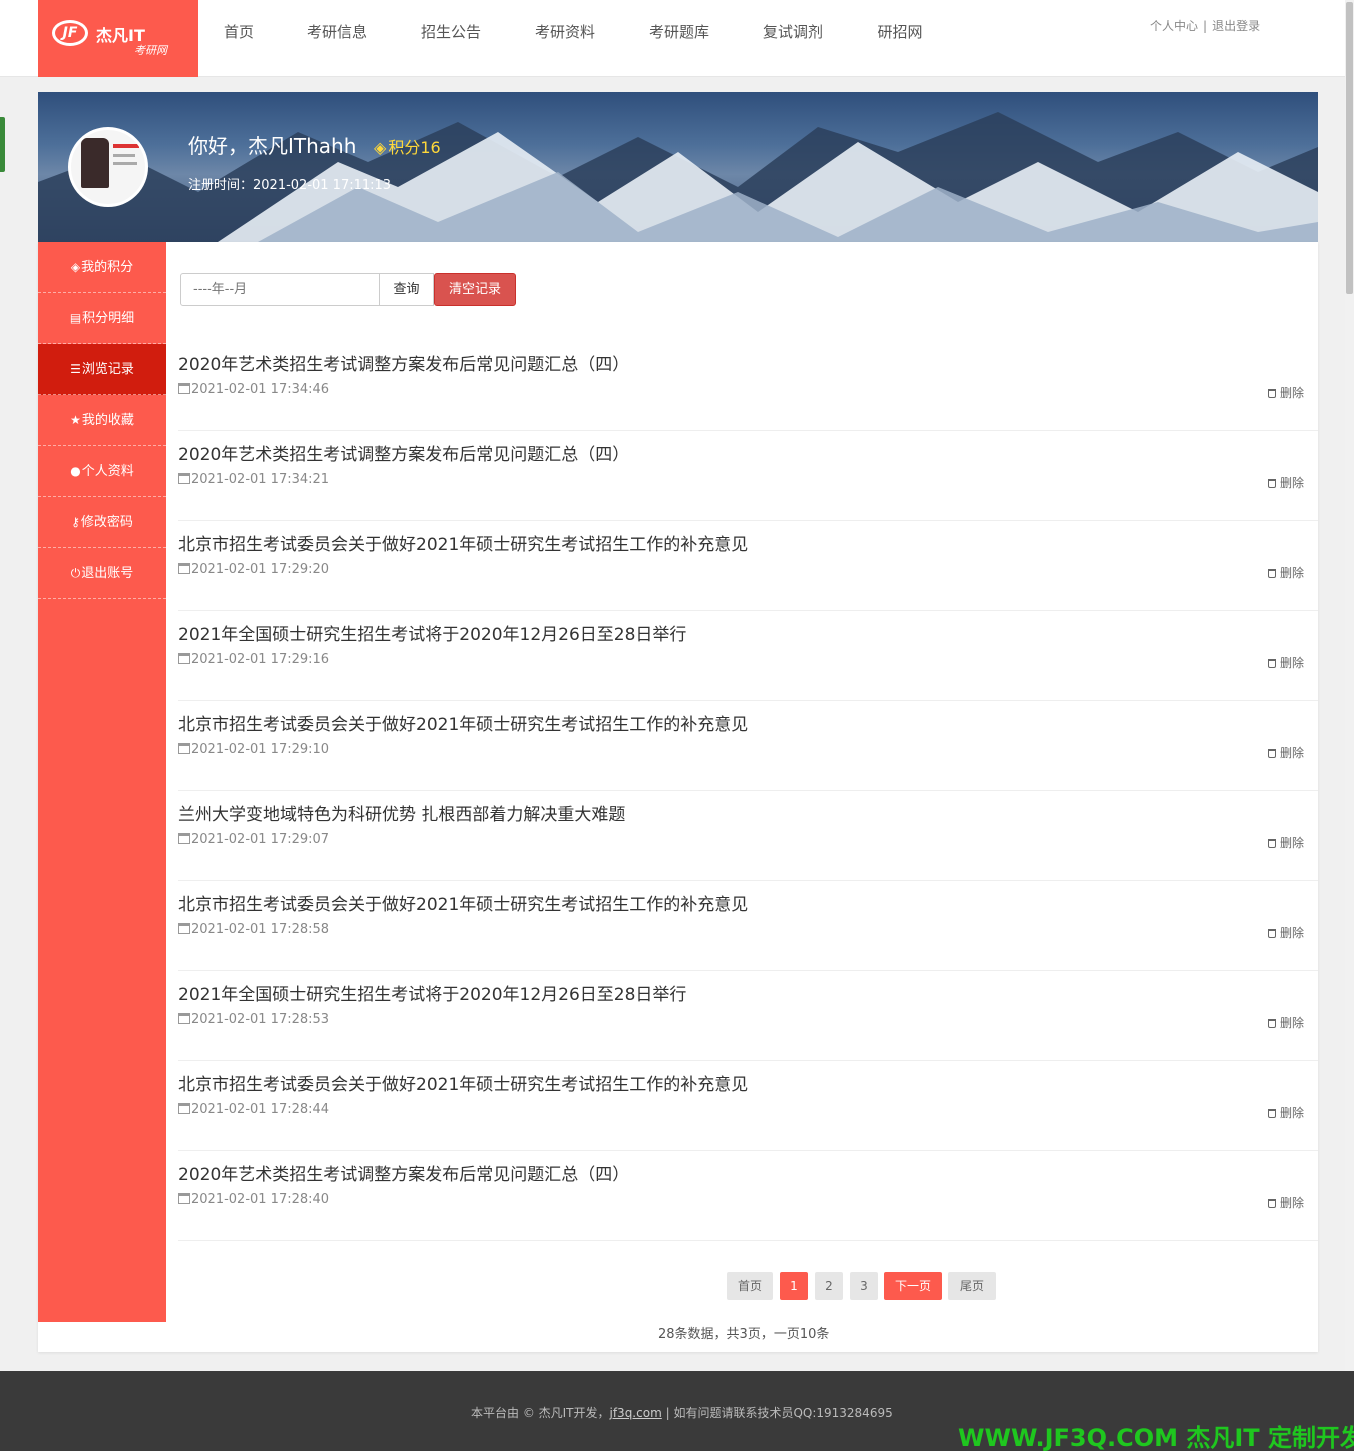 This screenshot has height=1451, width=1354. What do you see at coordinates (451, 32) in the screenshot?
I see `nav-item-announcements: 招生公告` at bounding box center [451, 32].